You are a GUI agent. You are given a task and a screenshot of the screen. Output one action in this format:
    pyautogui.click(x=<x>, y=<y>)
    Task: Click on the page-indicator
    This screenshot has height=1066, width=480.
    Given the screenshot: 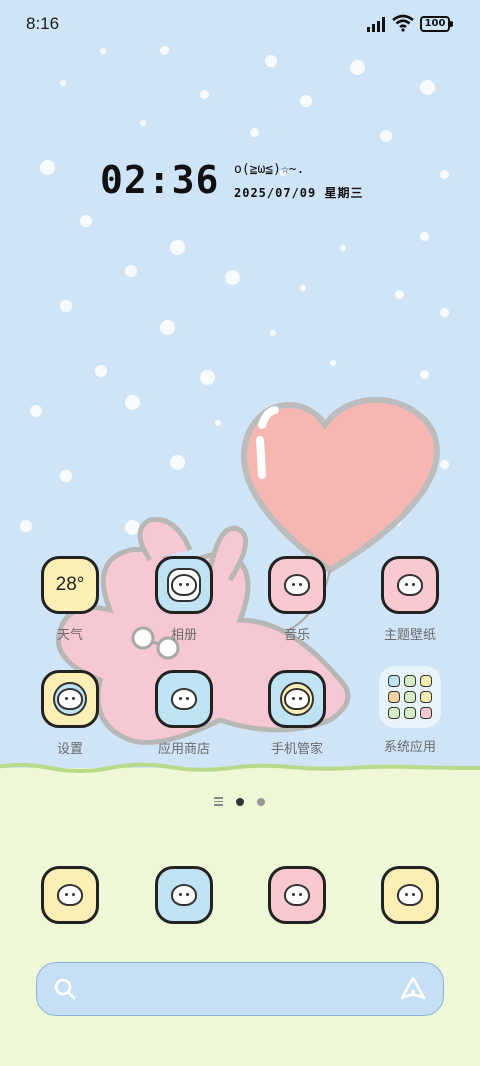 What is the action you would take?
    pyautogui.click(x=240, y=802)
    